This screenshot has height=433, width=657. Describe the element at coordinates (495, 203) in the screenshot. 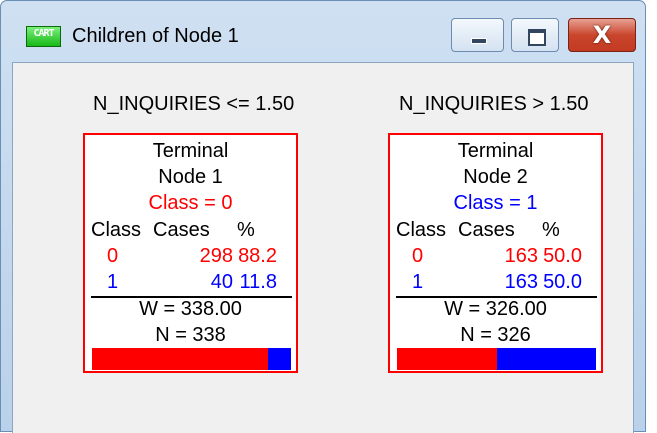

I see `class-label: Class = 1` at that location.